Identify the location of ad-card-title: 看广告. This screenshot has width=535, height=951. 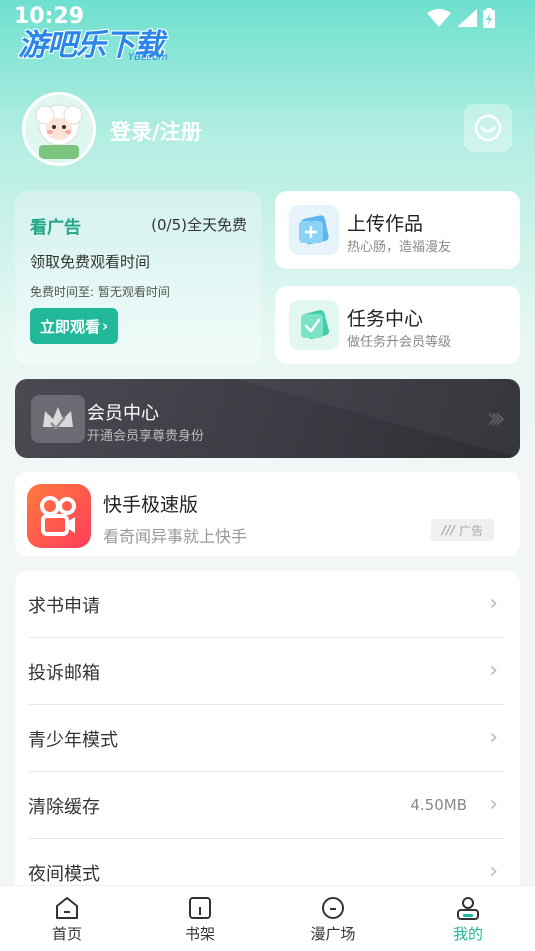
(55, 228).